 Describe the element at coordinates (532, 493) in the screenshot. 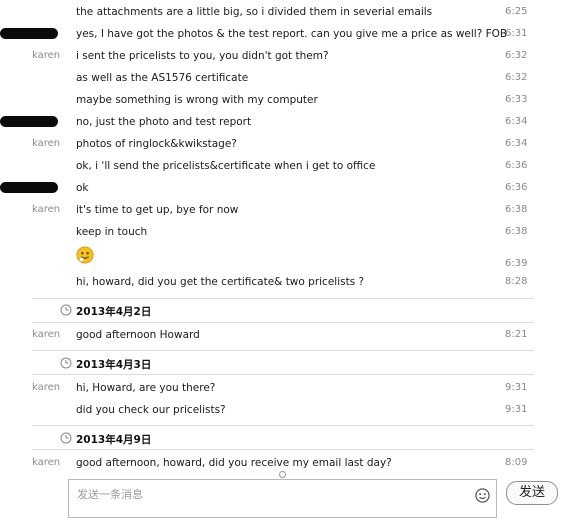

I see `send-button: 发送` at that location.